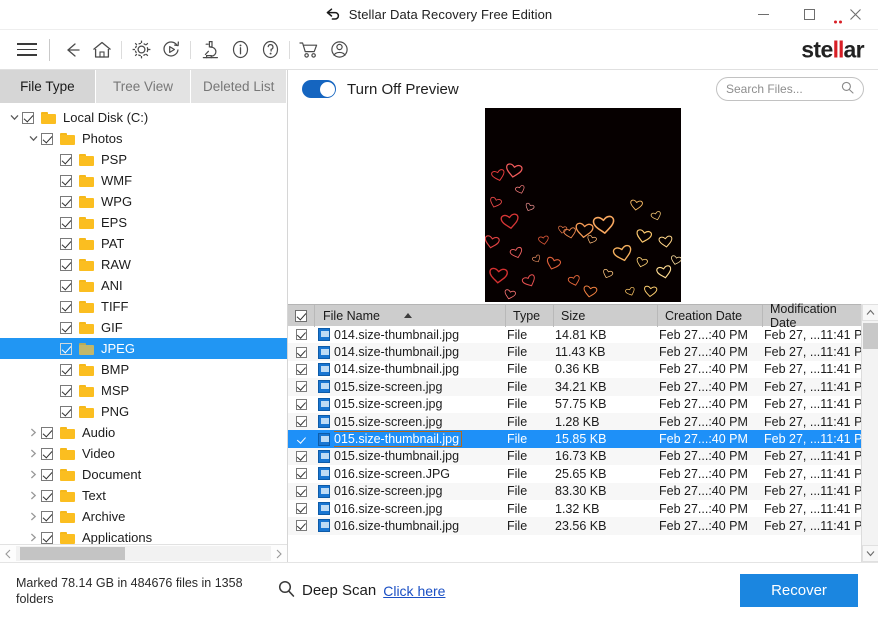  Describe the element at coordinates (855, 15) in the screenshot. I see `close-button` at that location.